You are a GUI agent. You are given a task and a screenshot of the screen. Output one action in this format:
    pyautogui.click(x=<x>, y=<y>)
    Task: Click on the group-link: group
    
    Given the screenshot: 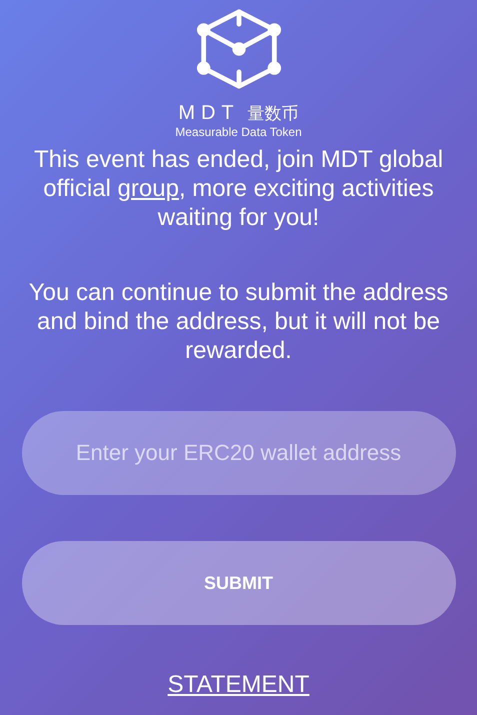 What is the action you would take?
    pyautogui.click(x=148, y=188)
    